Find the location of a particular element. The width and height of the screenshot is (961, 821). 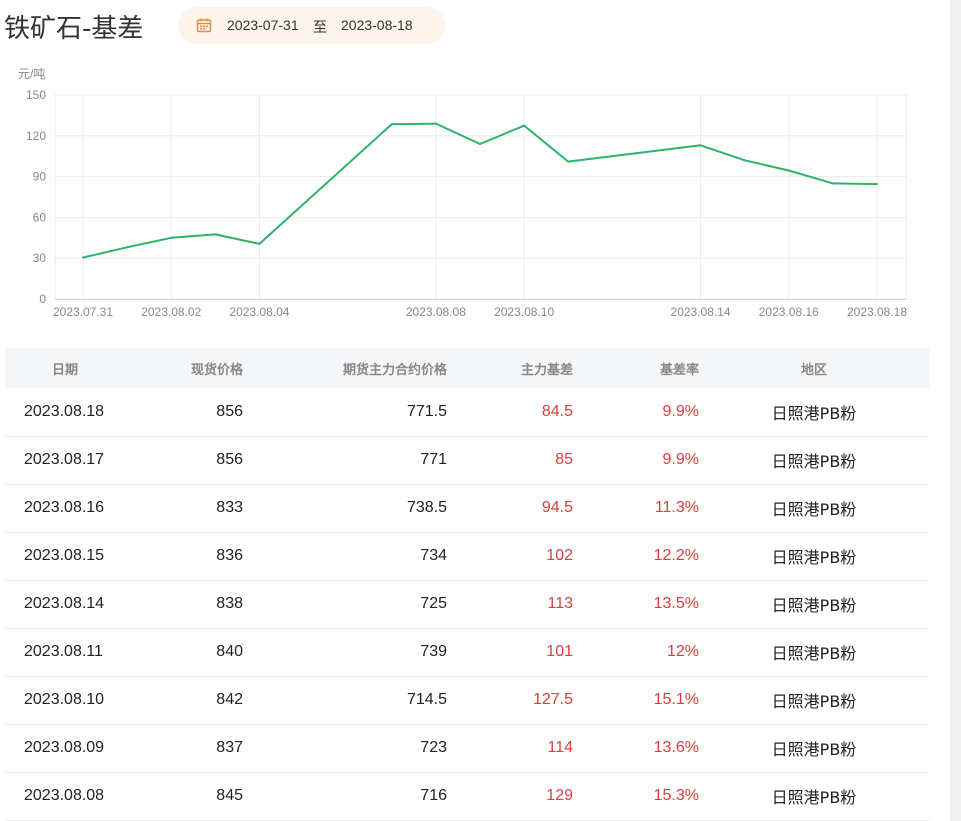

cell-futures-price: 738.5 is located at coordinates (426, 507).